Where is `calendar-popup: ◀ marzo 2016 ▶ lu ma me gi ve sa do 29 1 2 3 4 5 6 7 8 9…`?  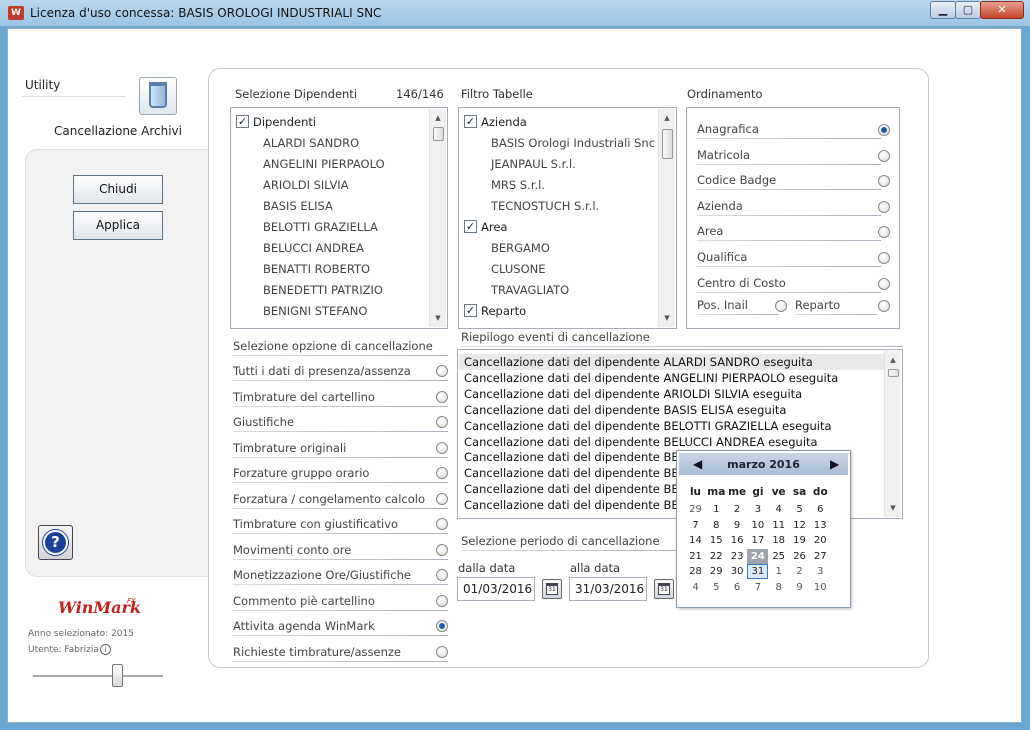 calendar-popup: ◀ marzo 2016 ▶ lu ma me gi ve sa do 29 1 2 3 4 5 6 7 8 9… is located at coordinates (763, 529).